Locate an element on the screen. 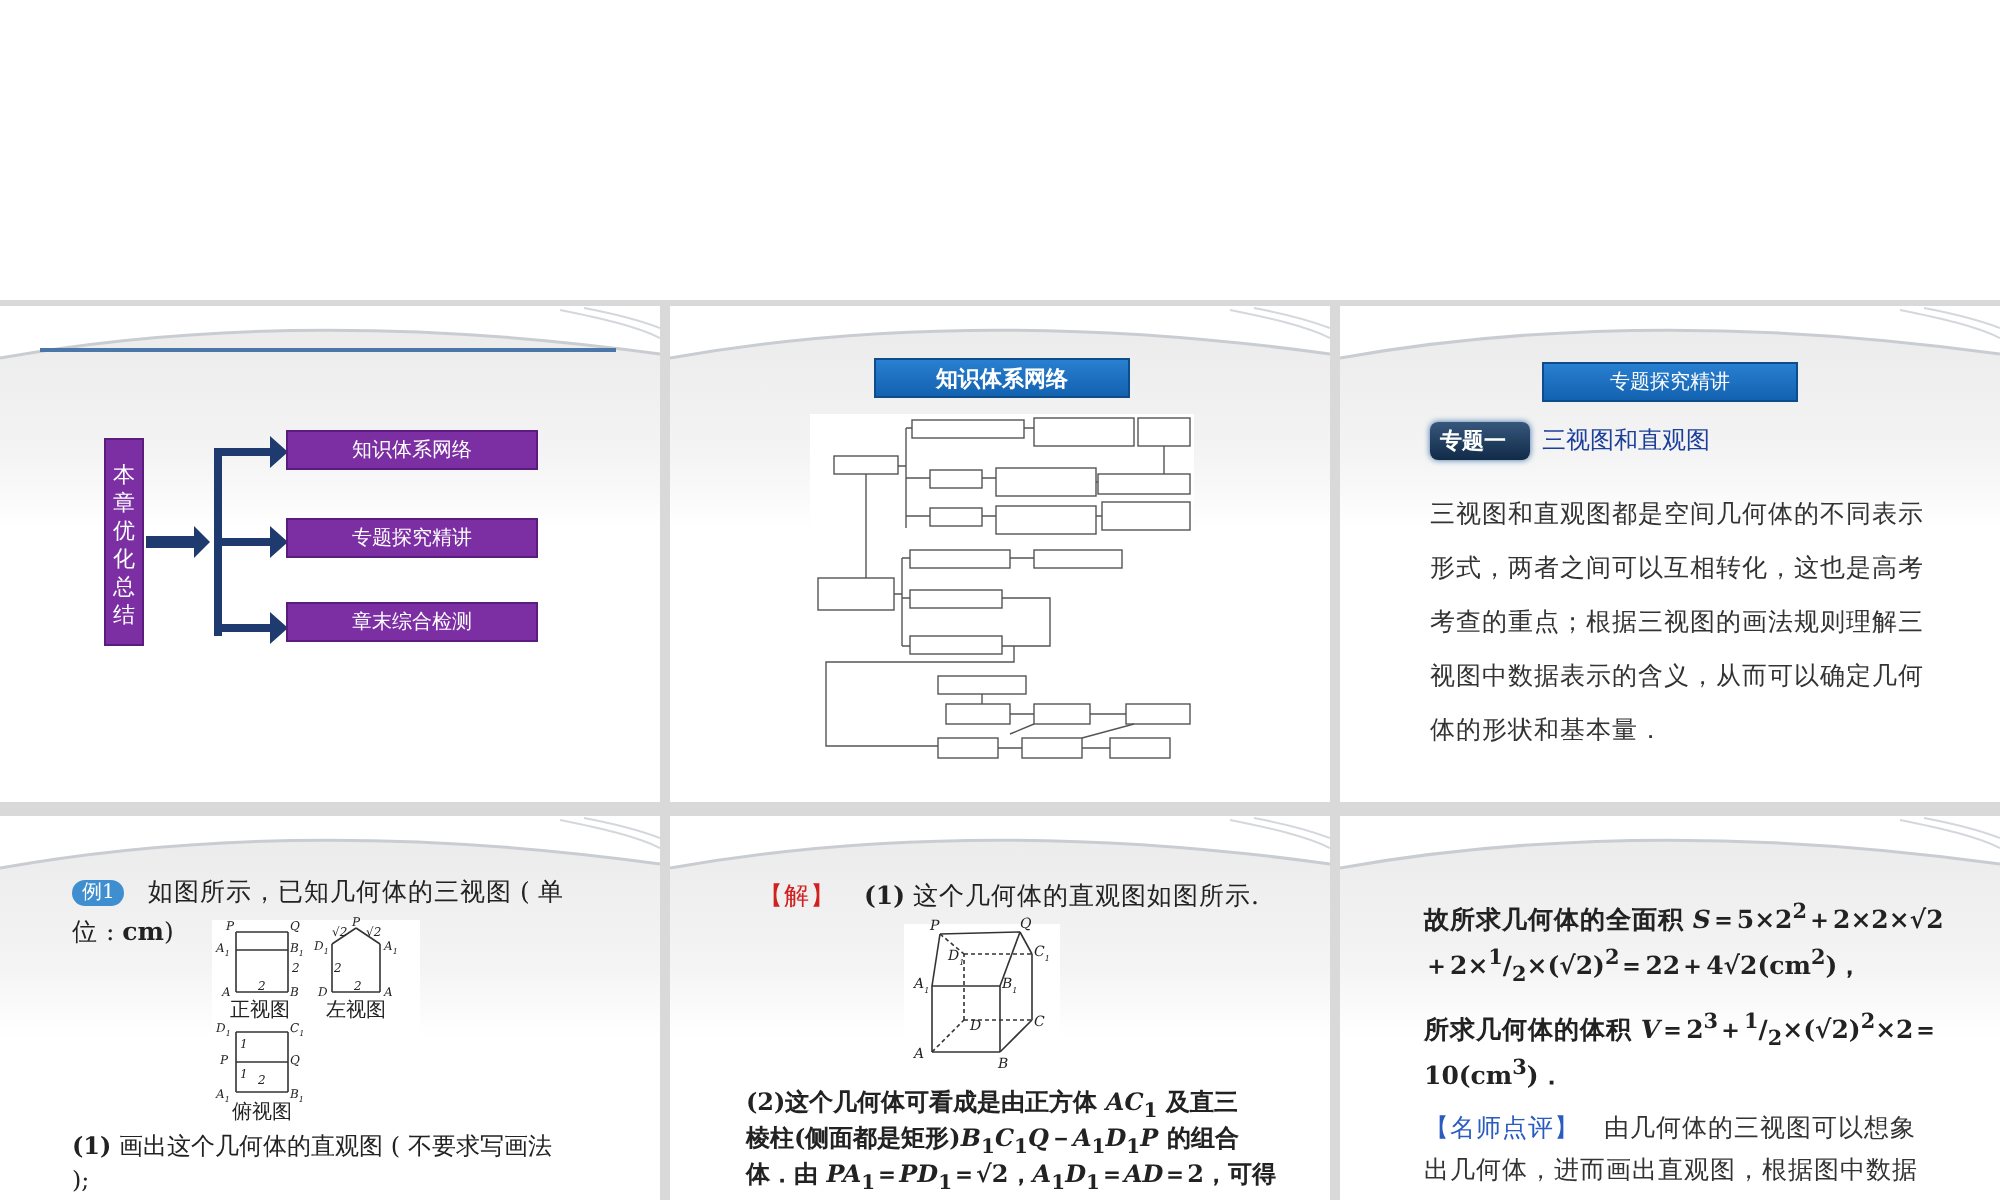 The height and width of the screenshot is (1200, 2000). formula-line: ＋2×$^{1}$/$_{2}$×(√2)$^{2}$＝22＋4√2(cm$^{2}$)， is located at coordinates (1645, 965).